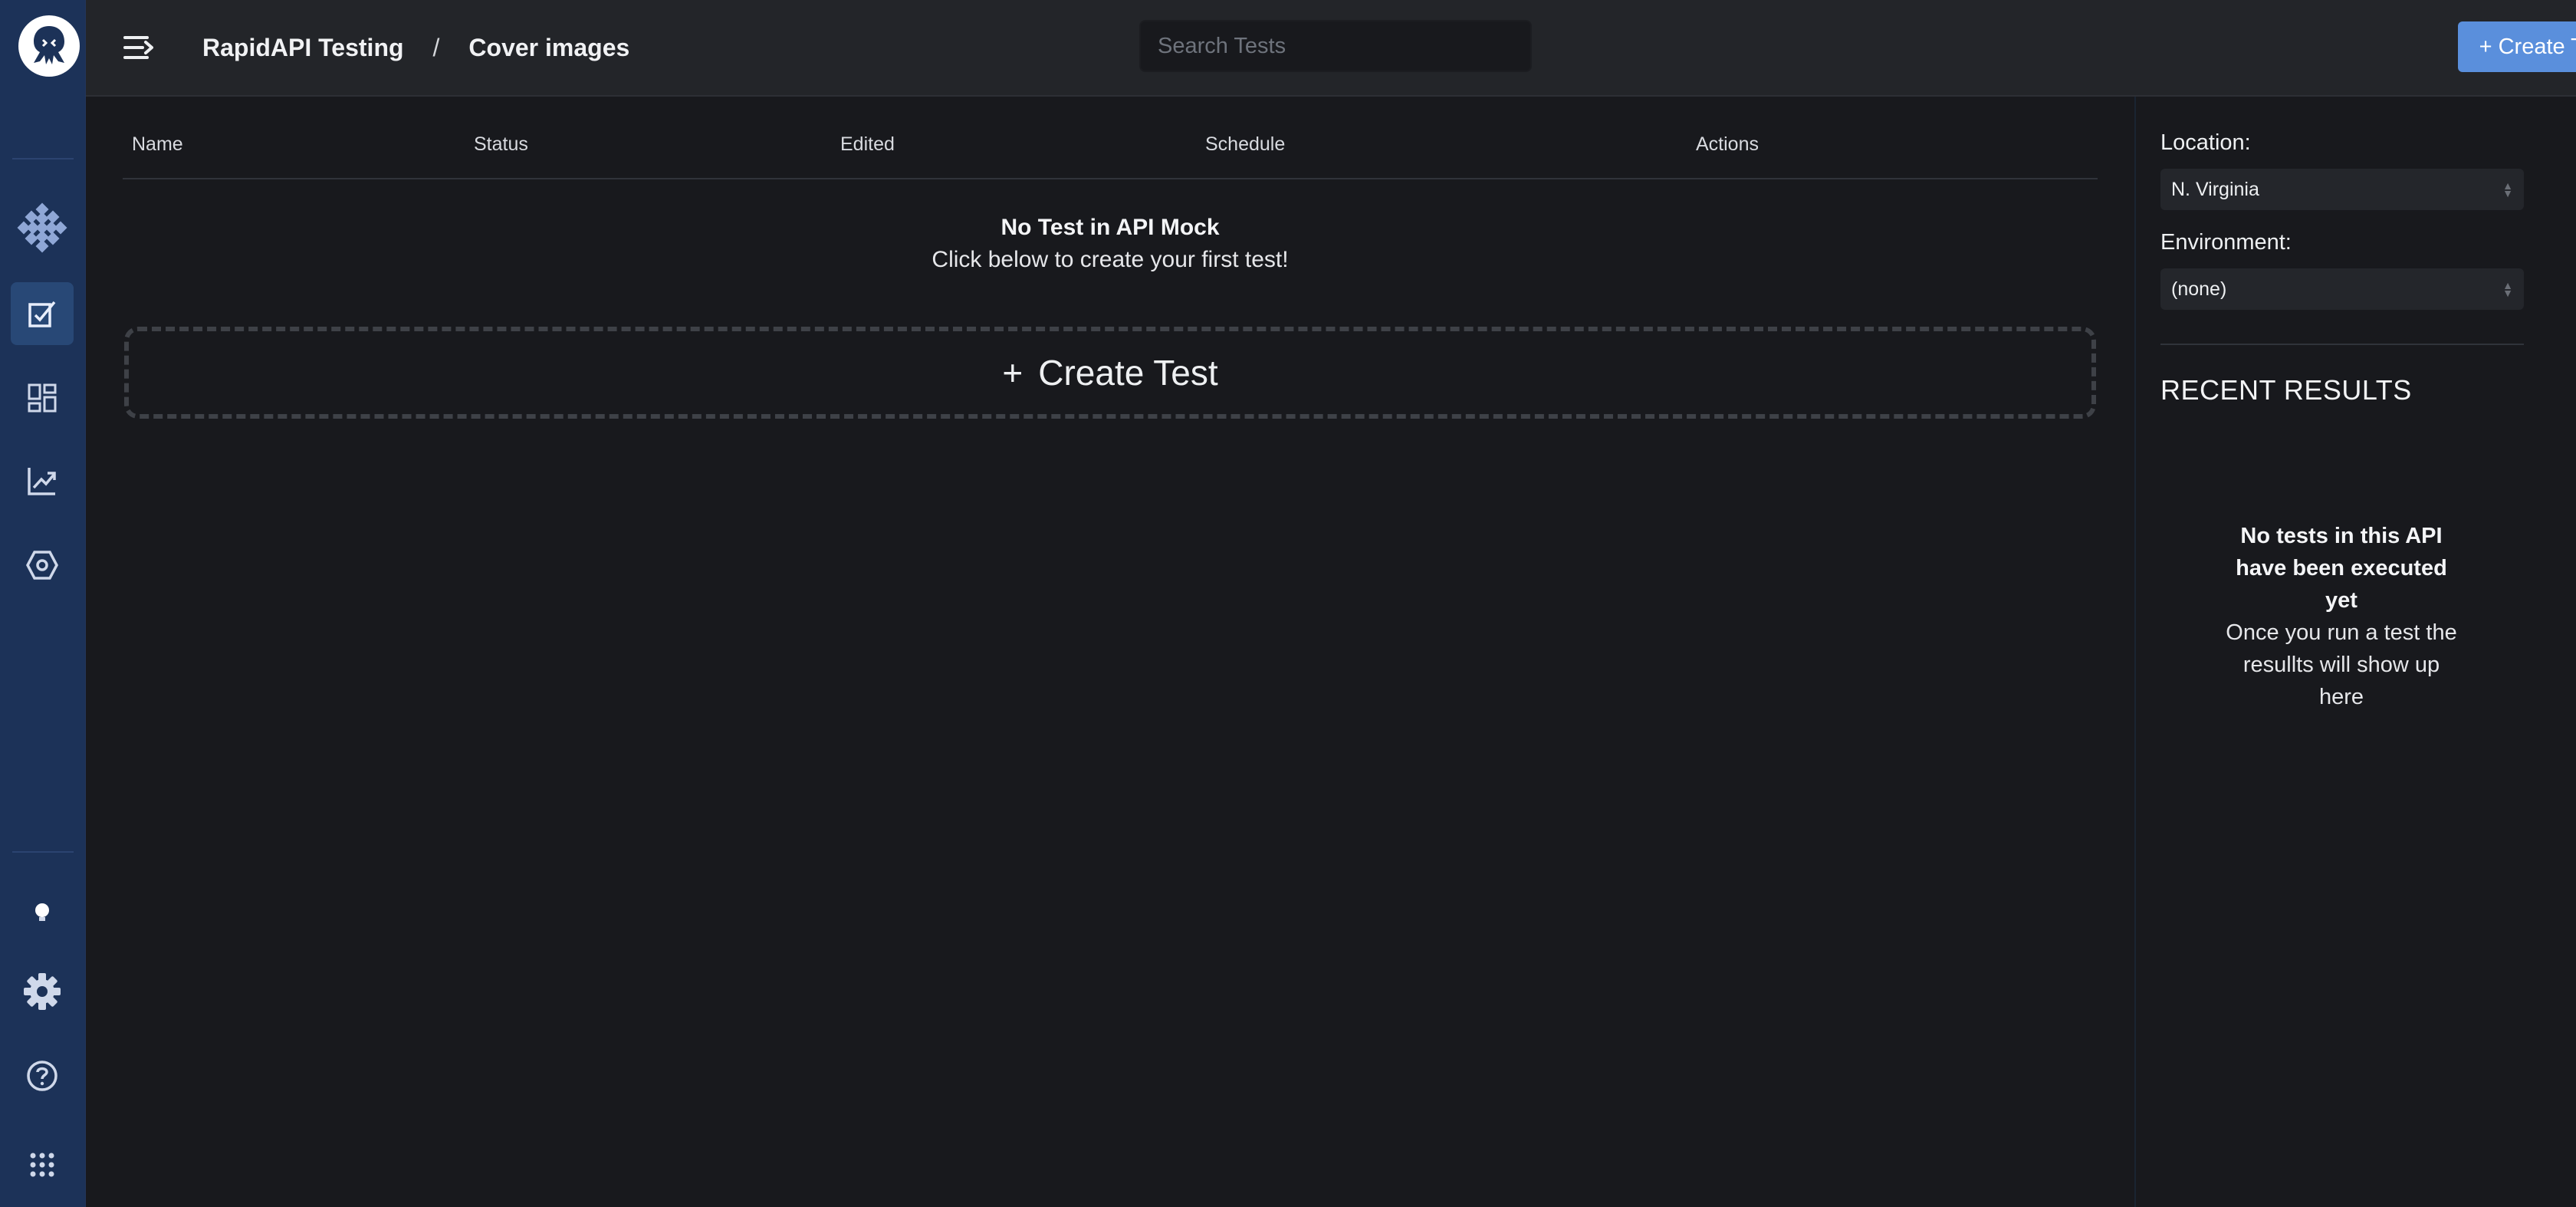  What do you see at coordinates (43, 992) in the screenshot?
I see `gear-icon` at bounding box center [43, 992].